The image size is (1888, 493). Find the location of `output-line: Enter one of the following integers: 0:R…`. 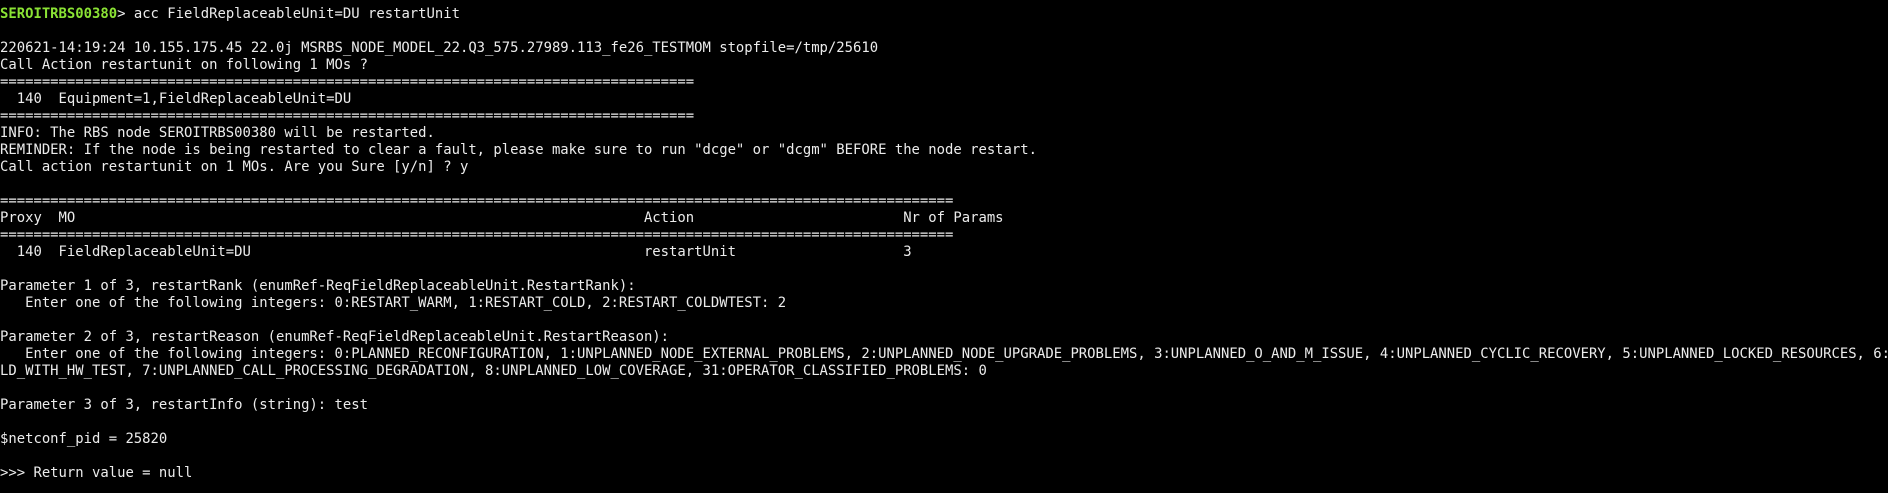

output-line: Enter one of the following integers: 0:R… is located at coordinates (393, 303).